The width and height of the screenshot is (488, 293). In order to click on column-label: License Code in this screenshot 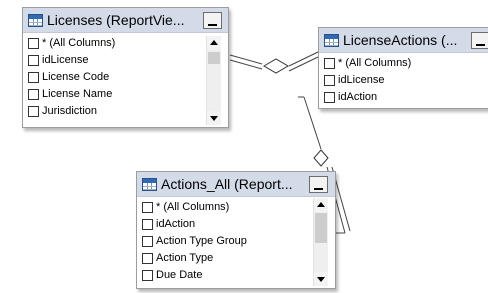, I will do `click(76, 77)`.